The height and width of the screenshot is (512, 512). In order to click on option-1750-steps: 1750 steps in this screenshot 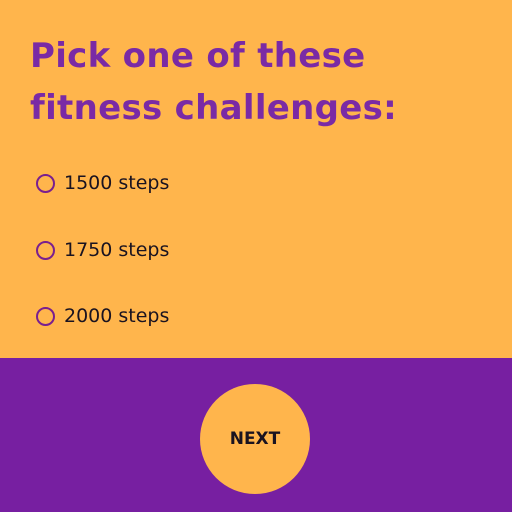, I will do `click(102, 250)`.